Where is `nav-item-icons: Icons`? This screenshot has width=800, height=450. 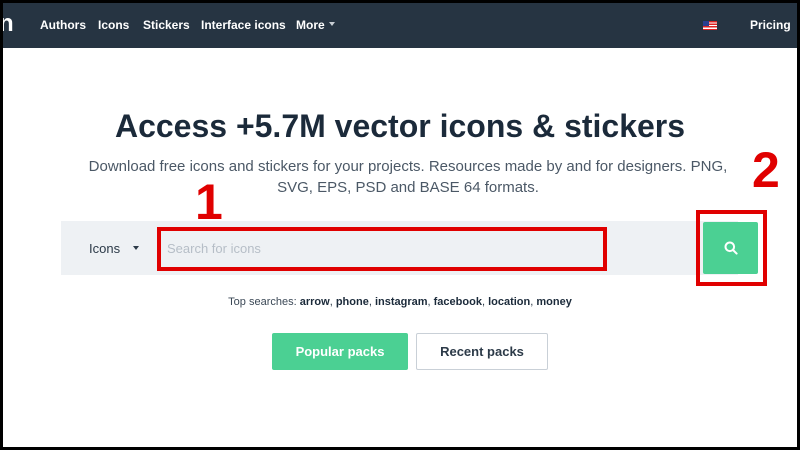 nav-item-icons: Icons is located at coordinates (113, 25).